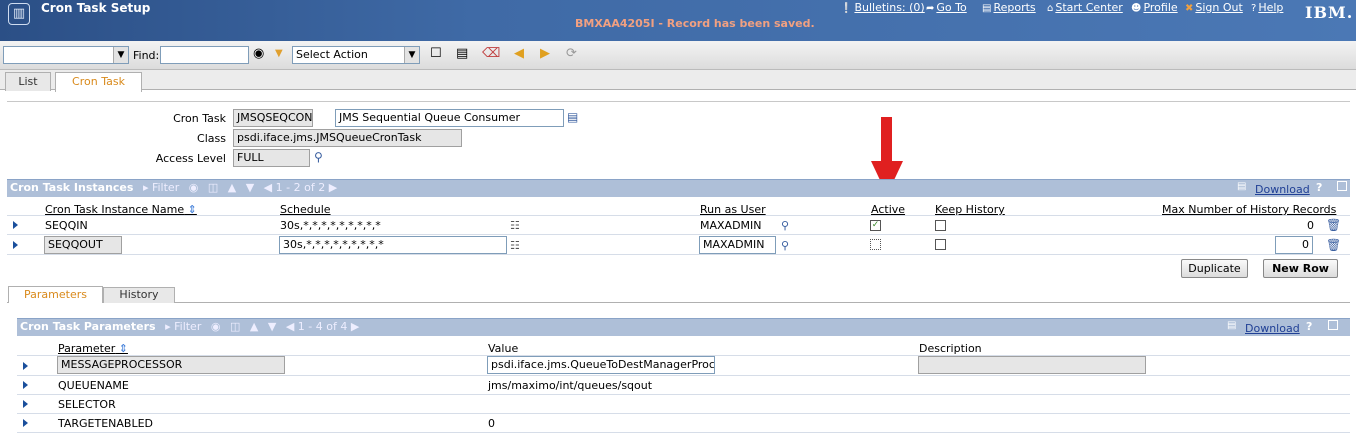  I want to click on profile-icon: ☻, so click(1136, 8).